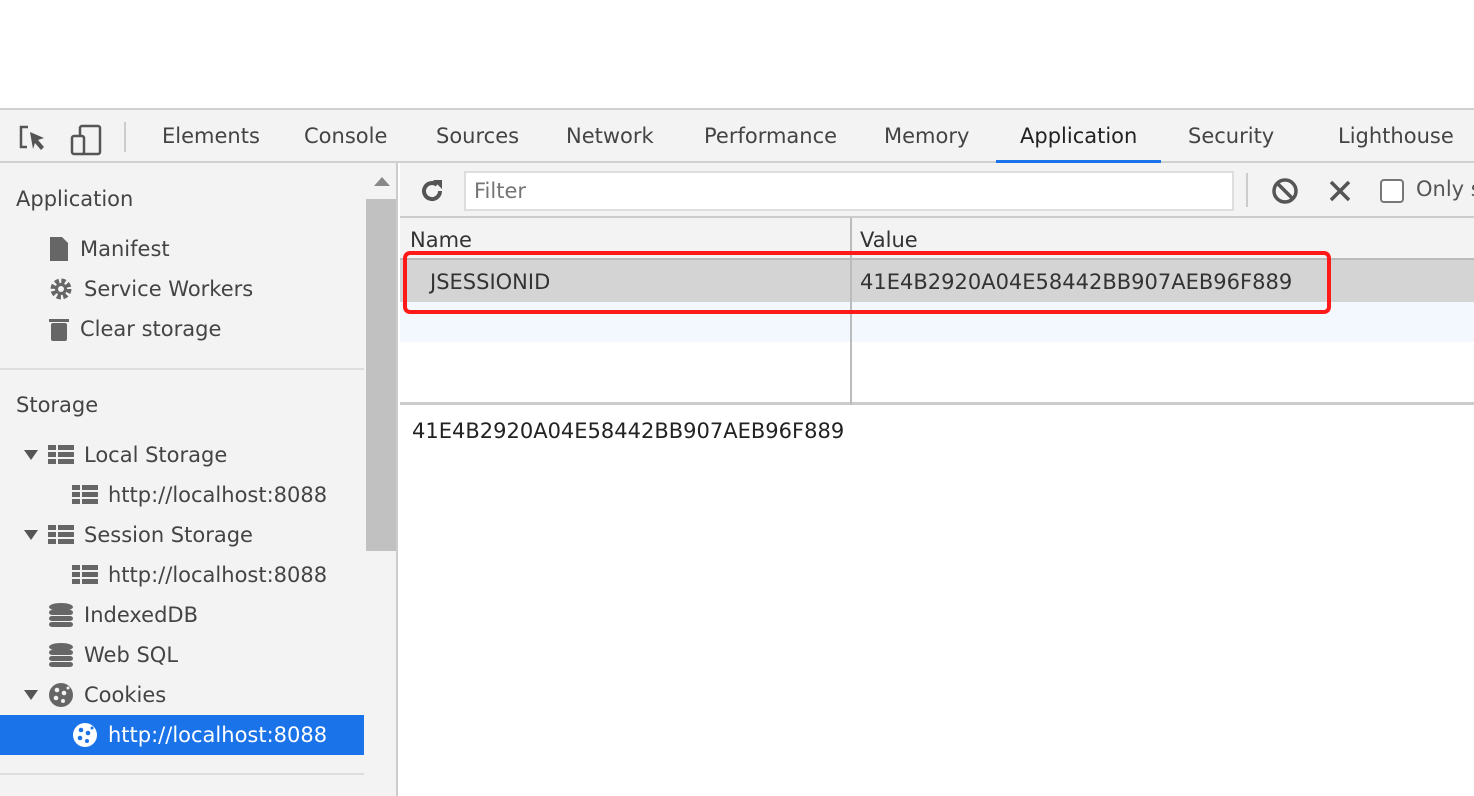 The width and height of the screenshot is (1474, 796). I want to click on inspect-element-icon, so click(34, 138).